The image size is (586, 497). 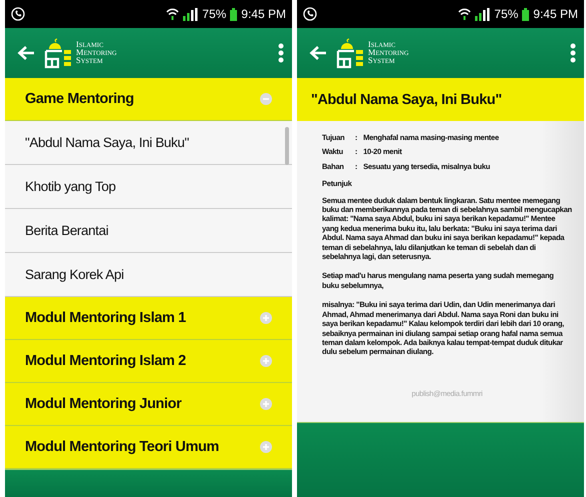 What do you see at coordinates (148, 404) in the screenshot?
I see `accordion-header: Modul Mentoring Junior` at bounding box center [148, 404].